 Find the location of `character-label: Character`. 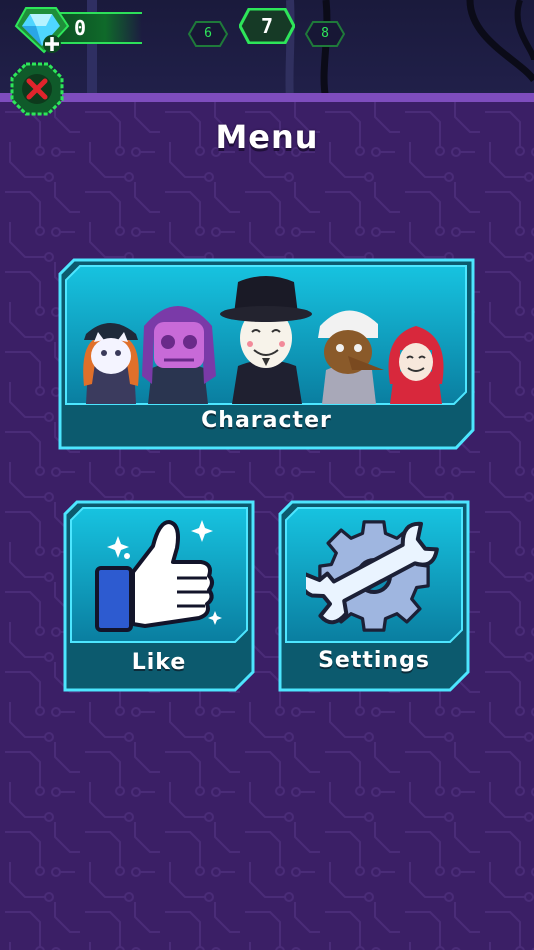

character-label: Character is located at coordinates (266, 420).